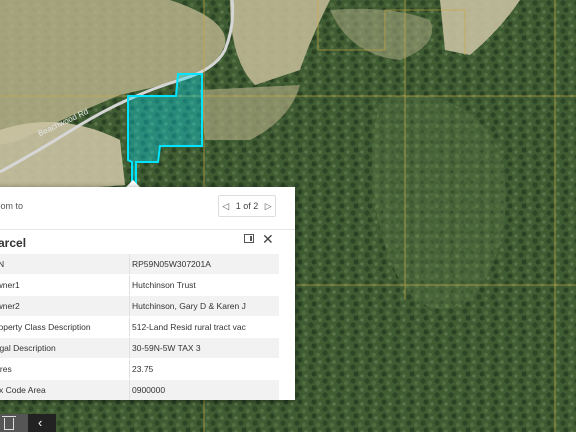 The image size is (576, 432). Describe the element at coordinates (10, 285) in the screenshot. I see `attribute-key: Owner1` at that location.